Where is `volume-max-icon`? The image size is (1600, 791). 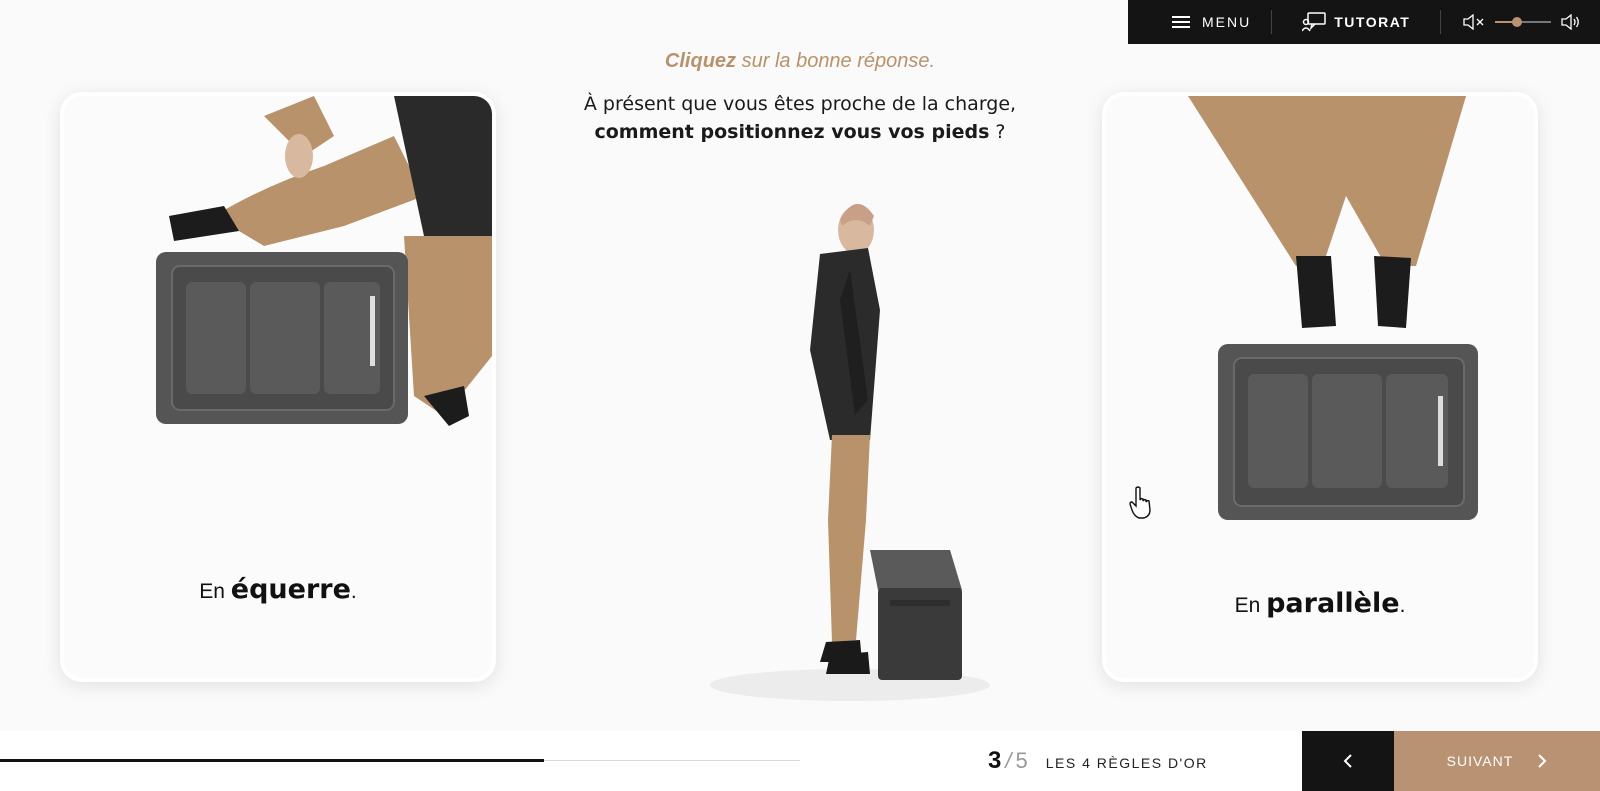 volume-max-icon is located at coordinates (1571, 22).